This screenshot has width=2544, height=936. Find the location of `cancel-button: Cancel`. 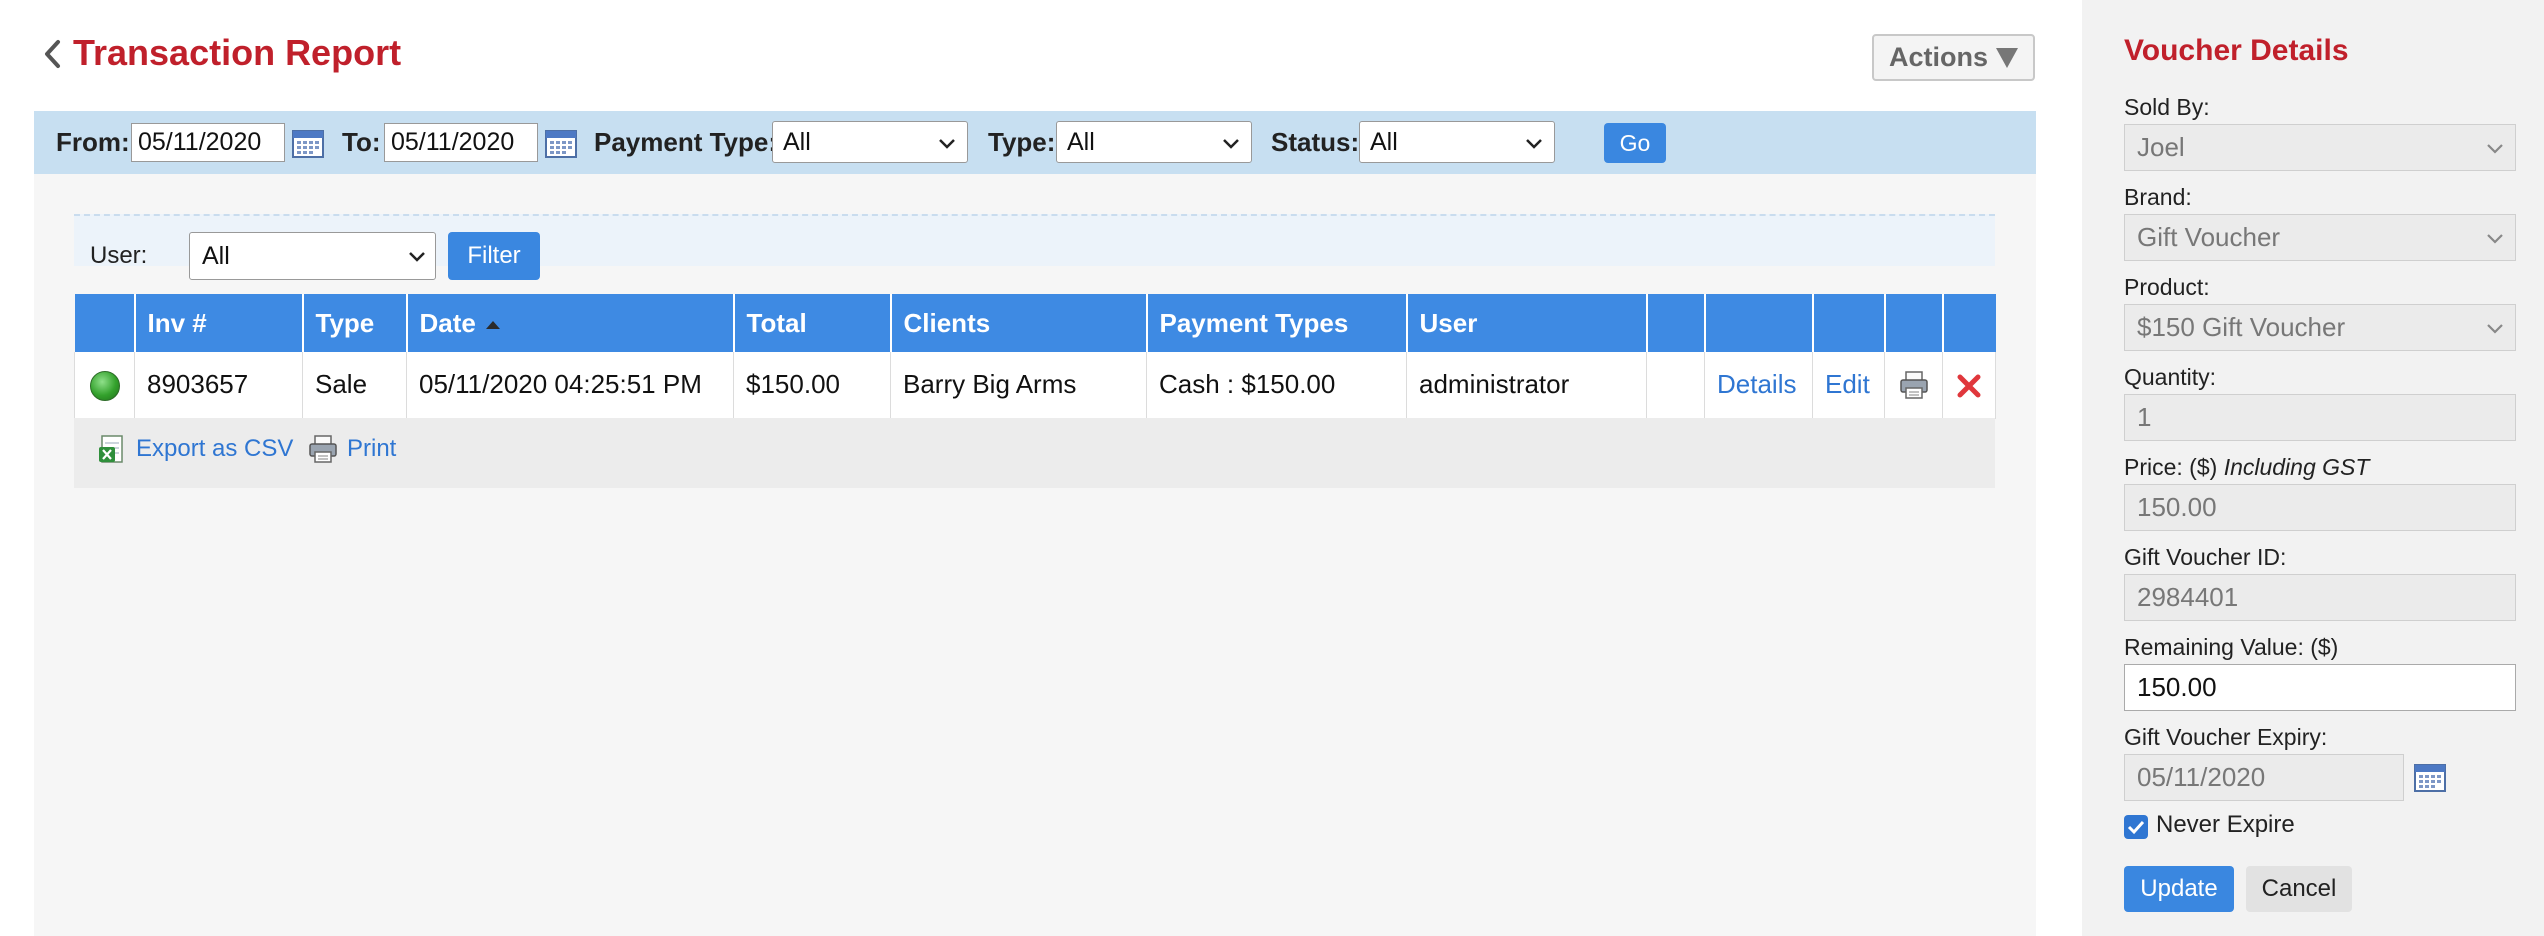

cancel-button: Cancel is located at coordinates (2299, 889).